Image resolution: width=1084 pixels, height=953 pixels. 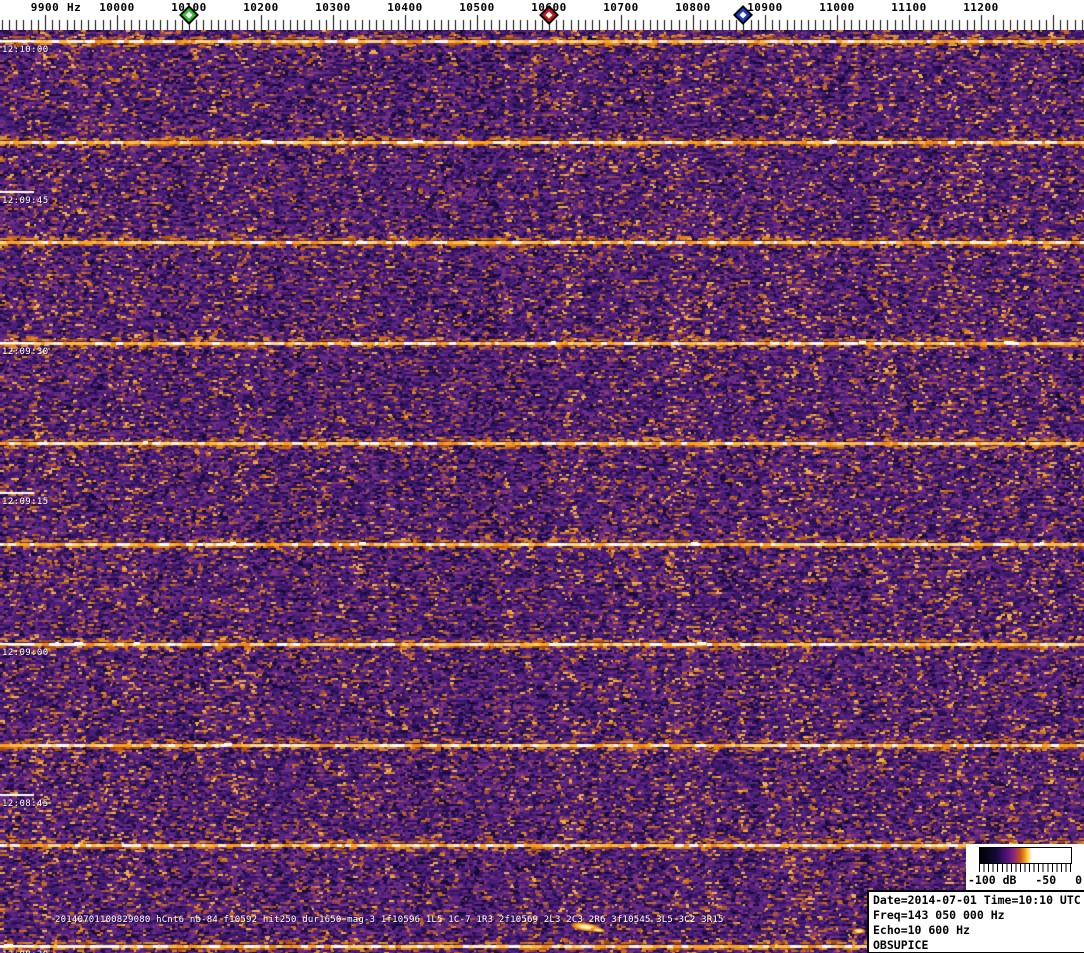 What do you see at coordinates (25, 502) in the screenshot?
I see `time-label-120915: 12:09:15` at bounding box center [25, 502].